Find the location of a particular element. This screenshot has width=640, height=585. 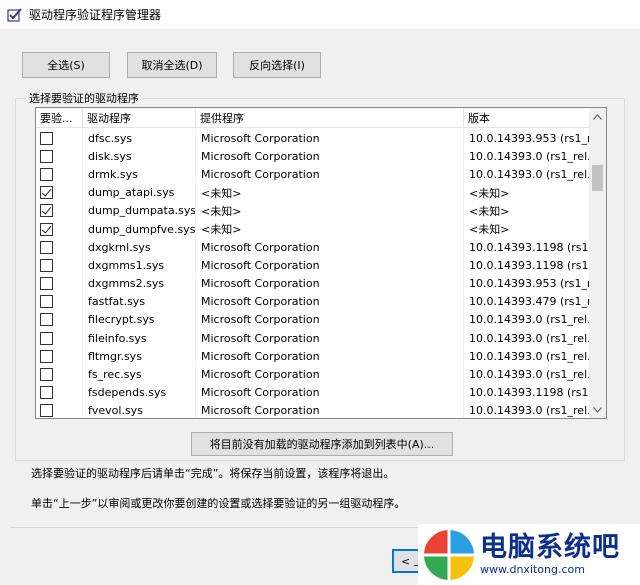

driver-cell: dxgmms2.sys is located at coordinates (139, 283).